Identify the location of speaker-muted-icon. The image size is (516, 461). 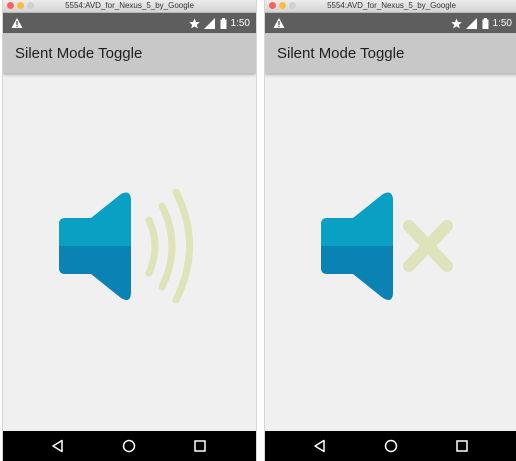
(387, 246).